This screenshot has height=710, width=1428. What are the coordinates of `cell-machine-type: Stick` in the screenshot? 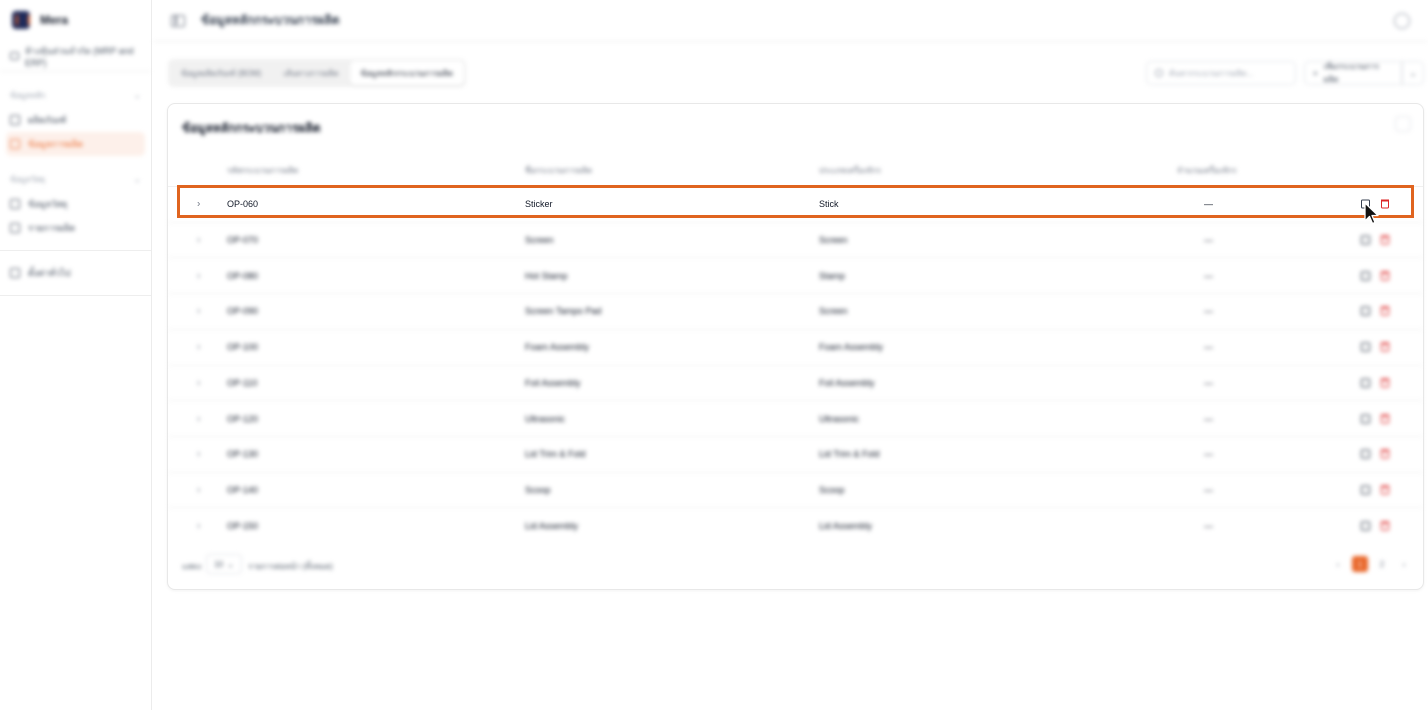 It's located at (829, 204).